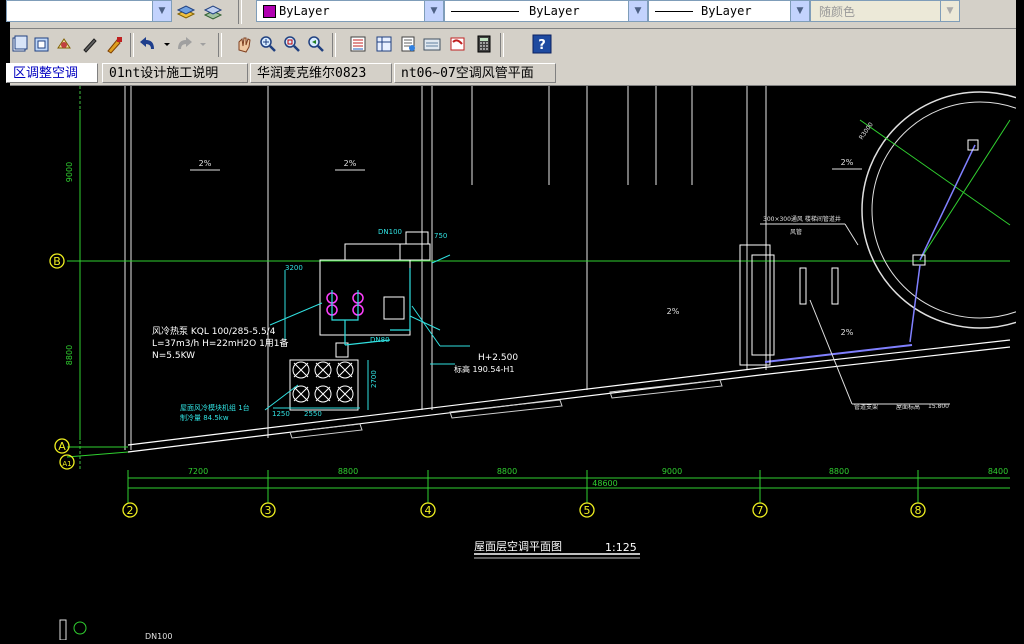  I want to click on linetype-dropdown: ByLayer ▼, so click(546, 11).